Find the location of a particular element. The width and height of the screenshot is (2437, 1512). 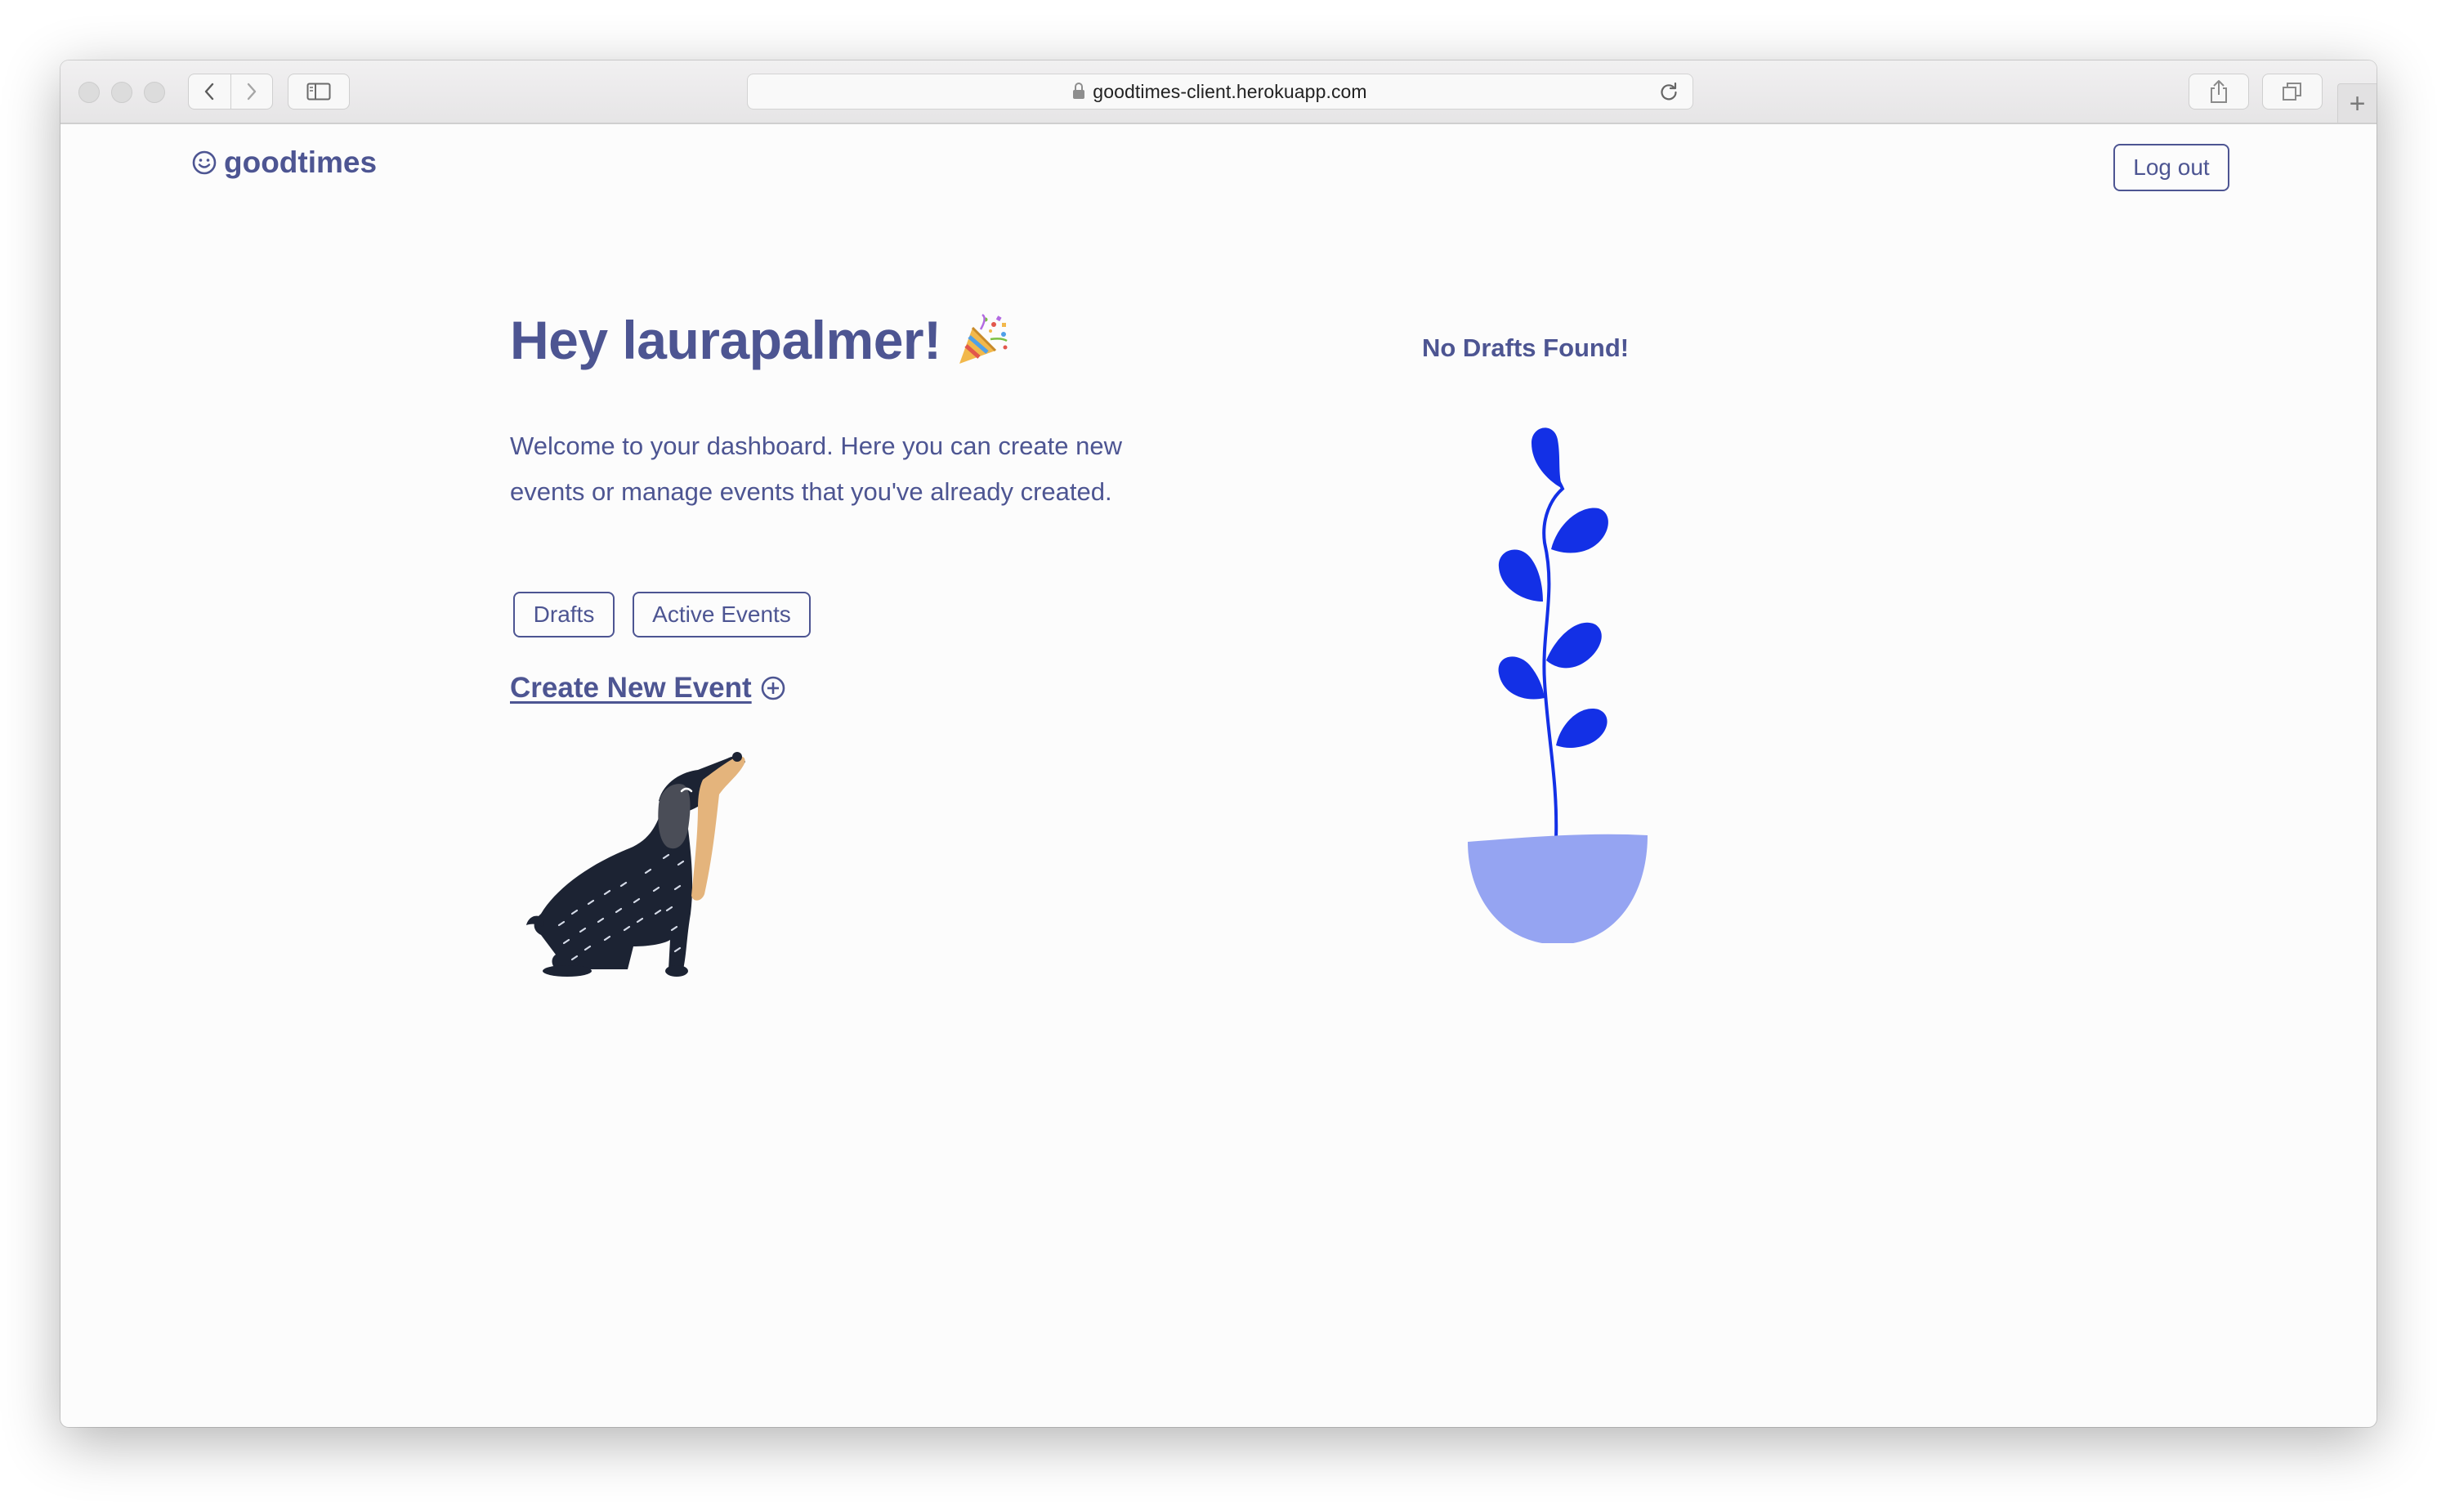

tabs-icon is located at coordinates (2292, 92).